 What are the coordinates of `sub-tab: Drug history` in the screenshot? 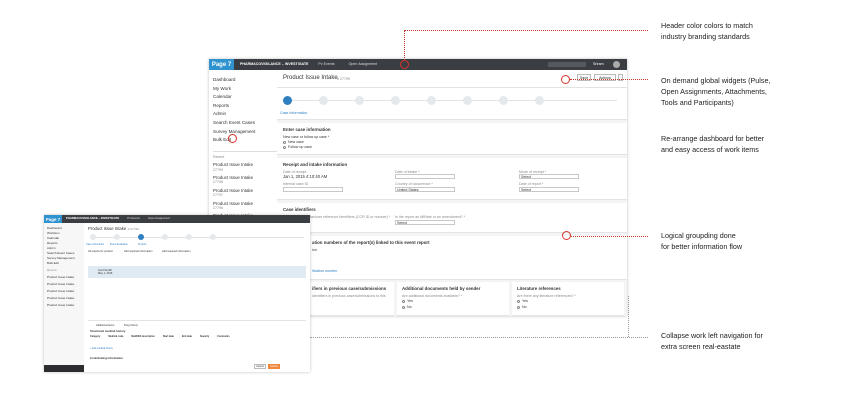 It's located at (131, 325).